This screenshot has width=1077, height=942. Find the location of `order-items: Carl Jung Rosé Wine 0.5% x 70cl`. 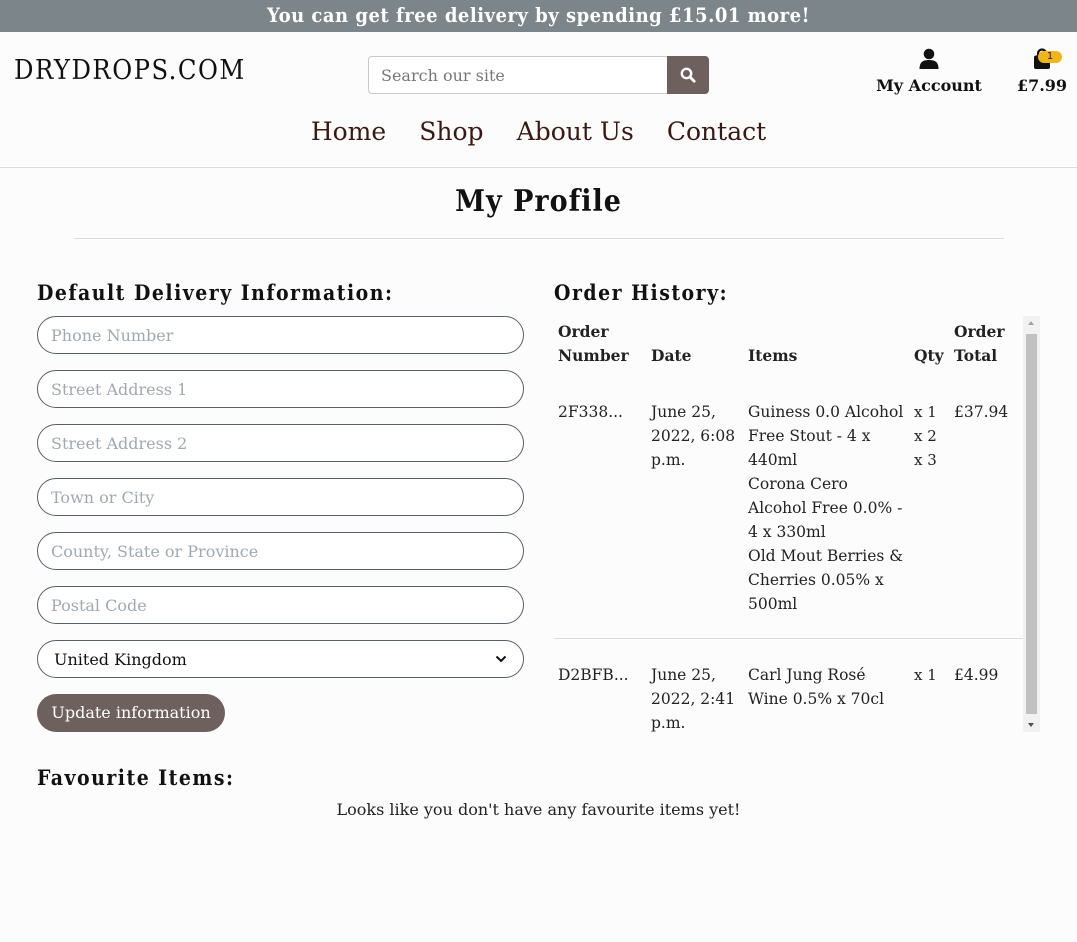

order-items: Carl Jung Rosé Wine 0.5% x 70cl is located at coordinates (827, 685).